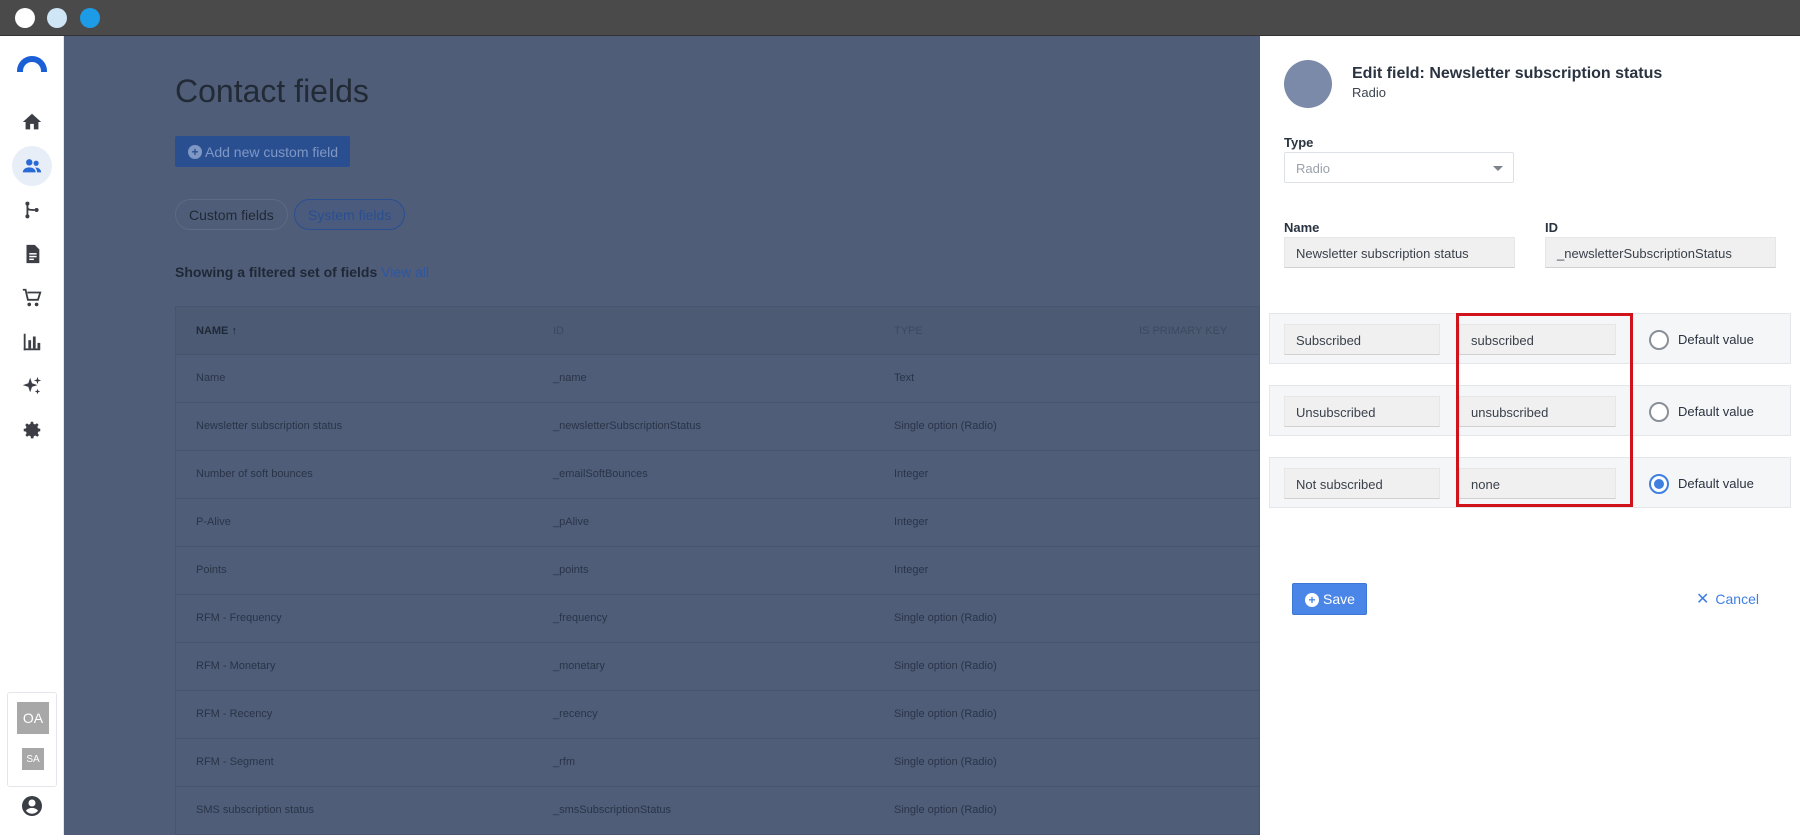 The height and width of the screenshot is (835, 1800). What do you see at coordinates (1399, 167) in the screenshot?
I see `type-select: Radio` at bounding box center [1399, 167].